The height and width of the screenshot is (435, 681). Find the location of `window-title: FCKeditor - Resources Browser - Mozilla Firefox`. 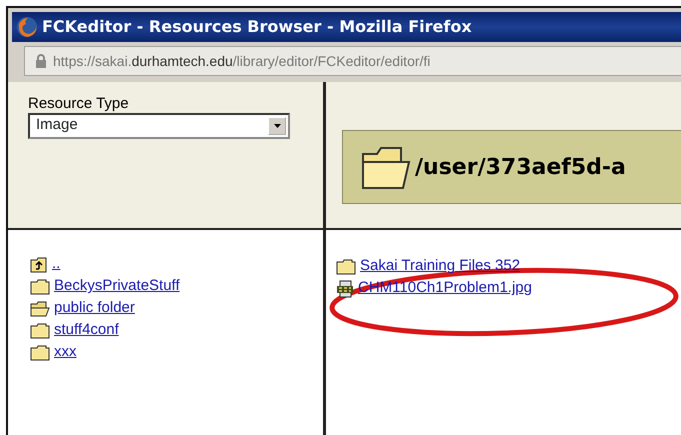

window-title: FCKeditor - Resources Browser - Mozilla Firefox is located at coordinates (257, 27).